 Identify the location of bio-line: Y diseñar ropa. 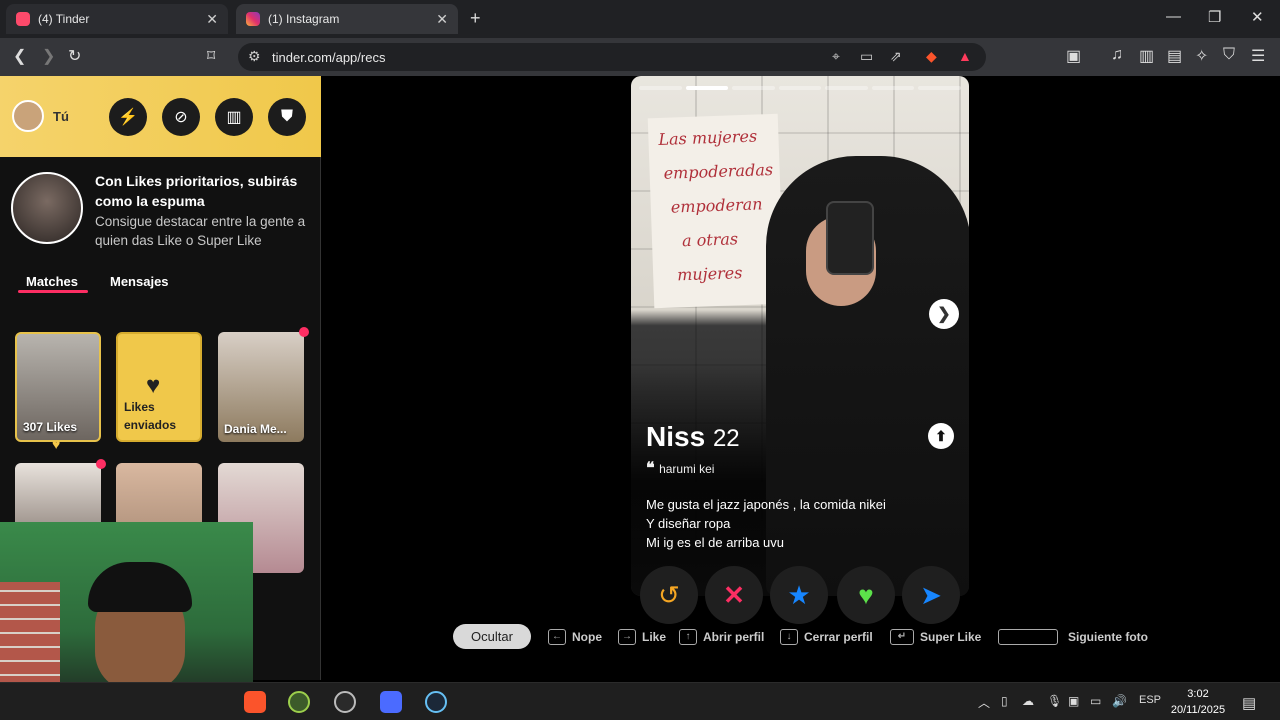
(688, 523).